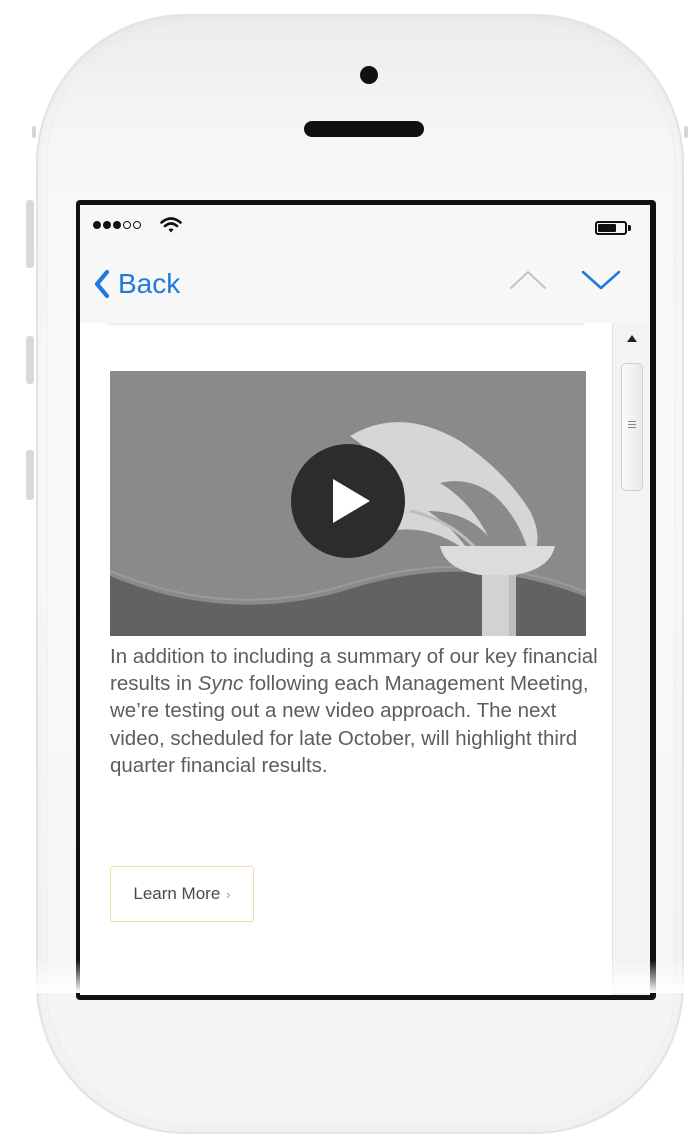 This screenshot has height=1134, width=690. Describe the element at coordinates (607, 228) in the screenshot. I see `battery-level` at that location.